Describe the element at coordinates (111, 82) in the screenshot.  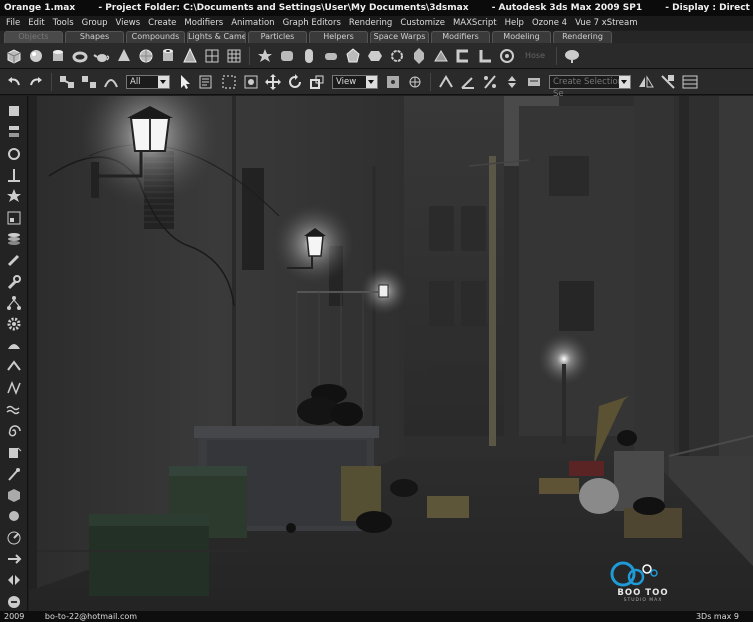
I see `bind-space-warp-icon` at that location.